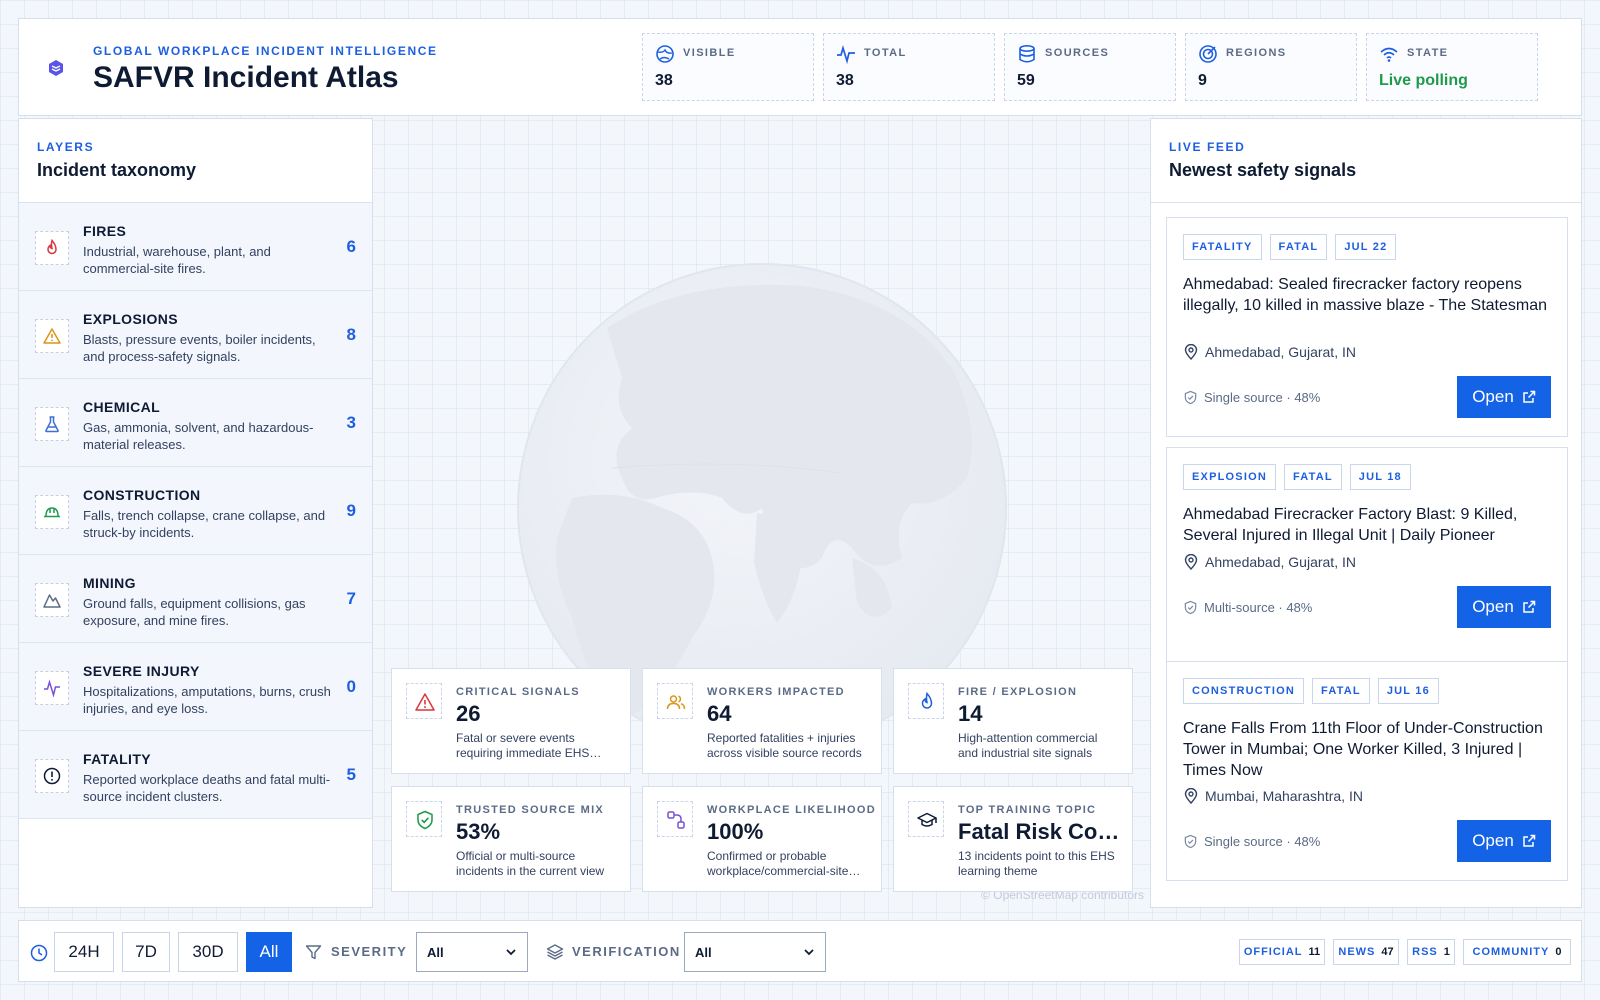 The image size is (1600, 1000). What do you see at coordinates (472, 952) in the screenshot?
I see `severity-select: All` at bounding box center [472, 952].